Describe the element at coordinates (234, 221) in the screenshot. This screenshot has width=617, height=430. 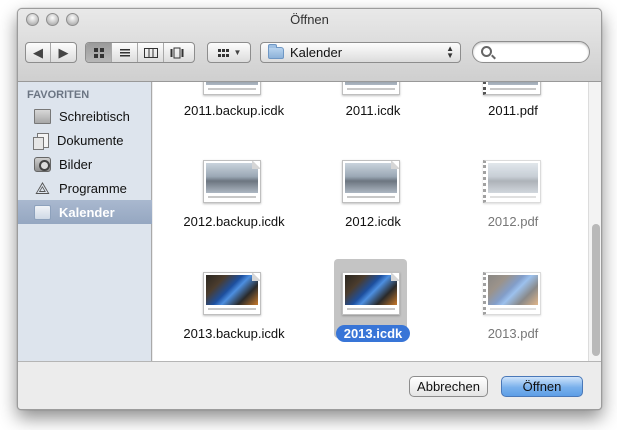
I see `file-label: 2012.backup.icdk` at that location.